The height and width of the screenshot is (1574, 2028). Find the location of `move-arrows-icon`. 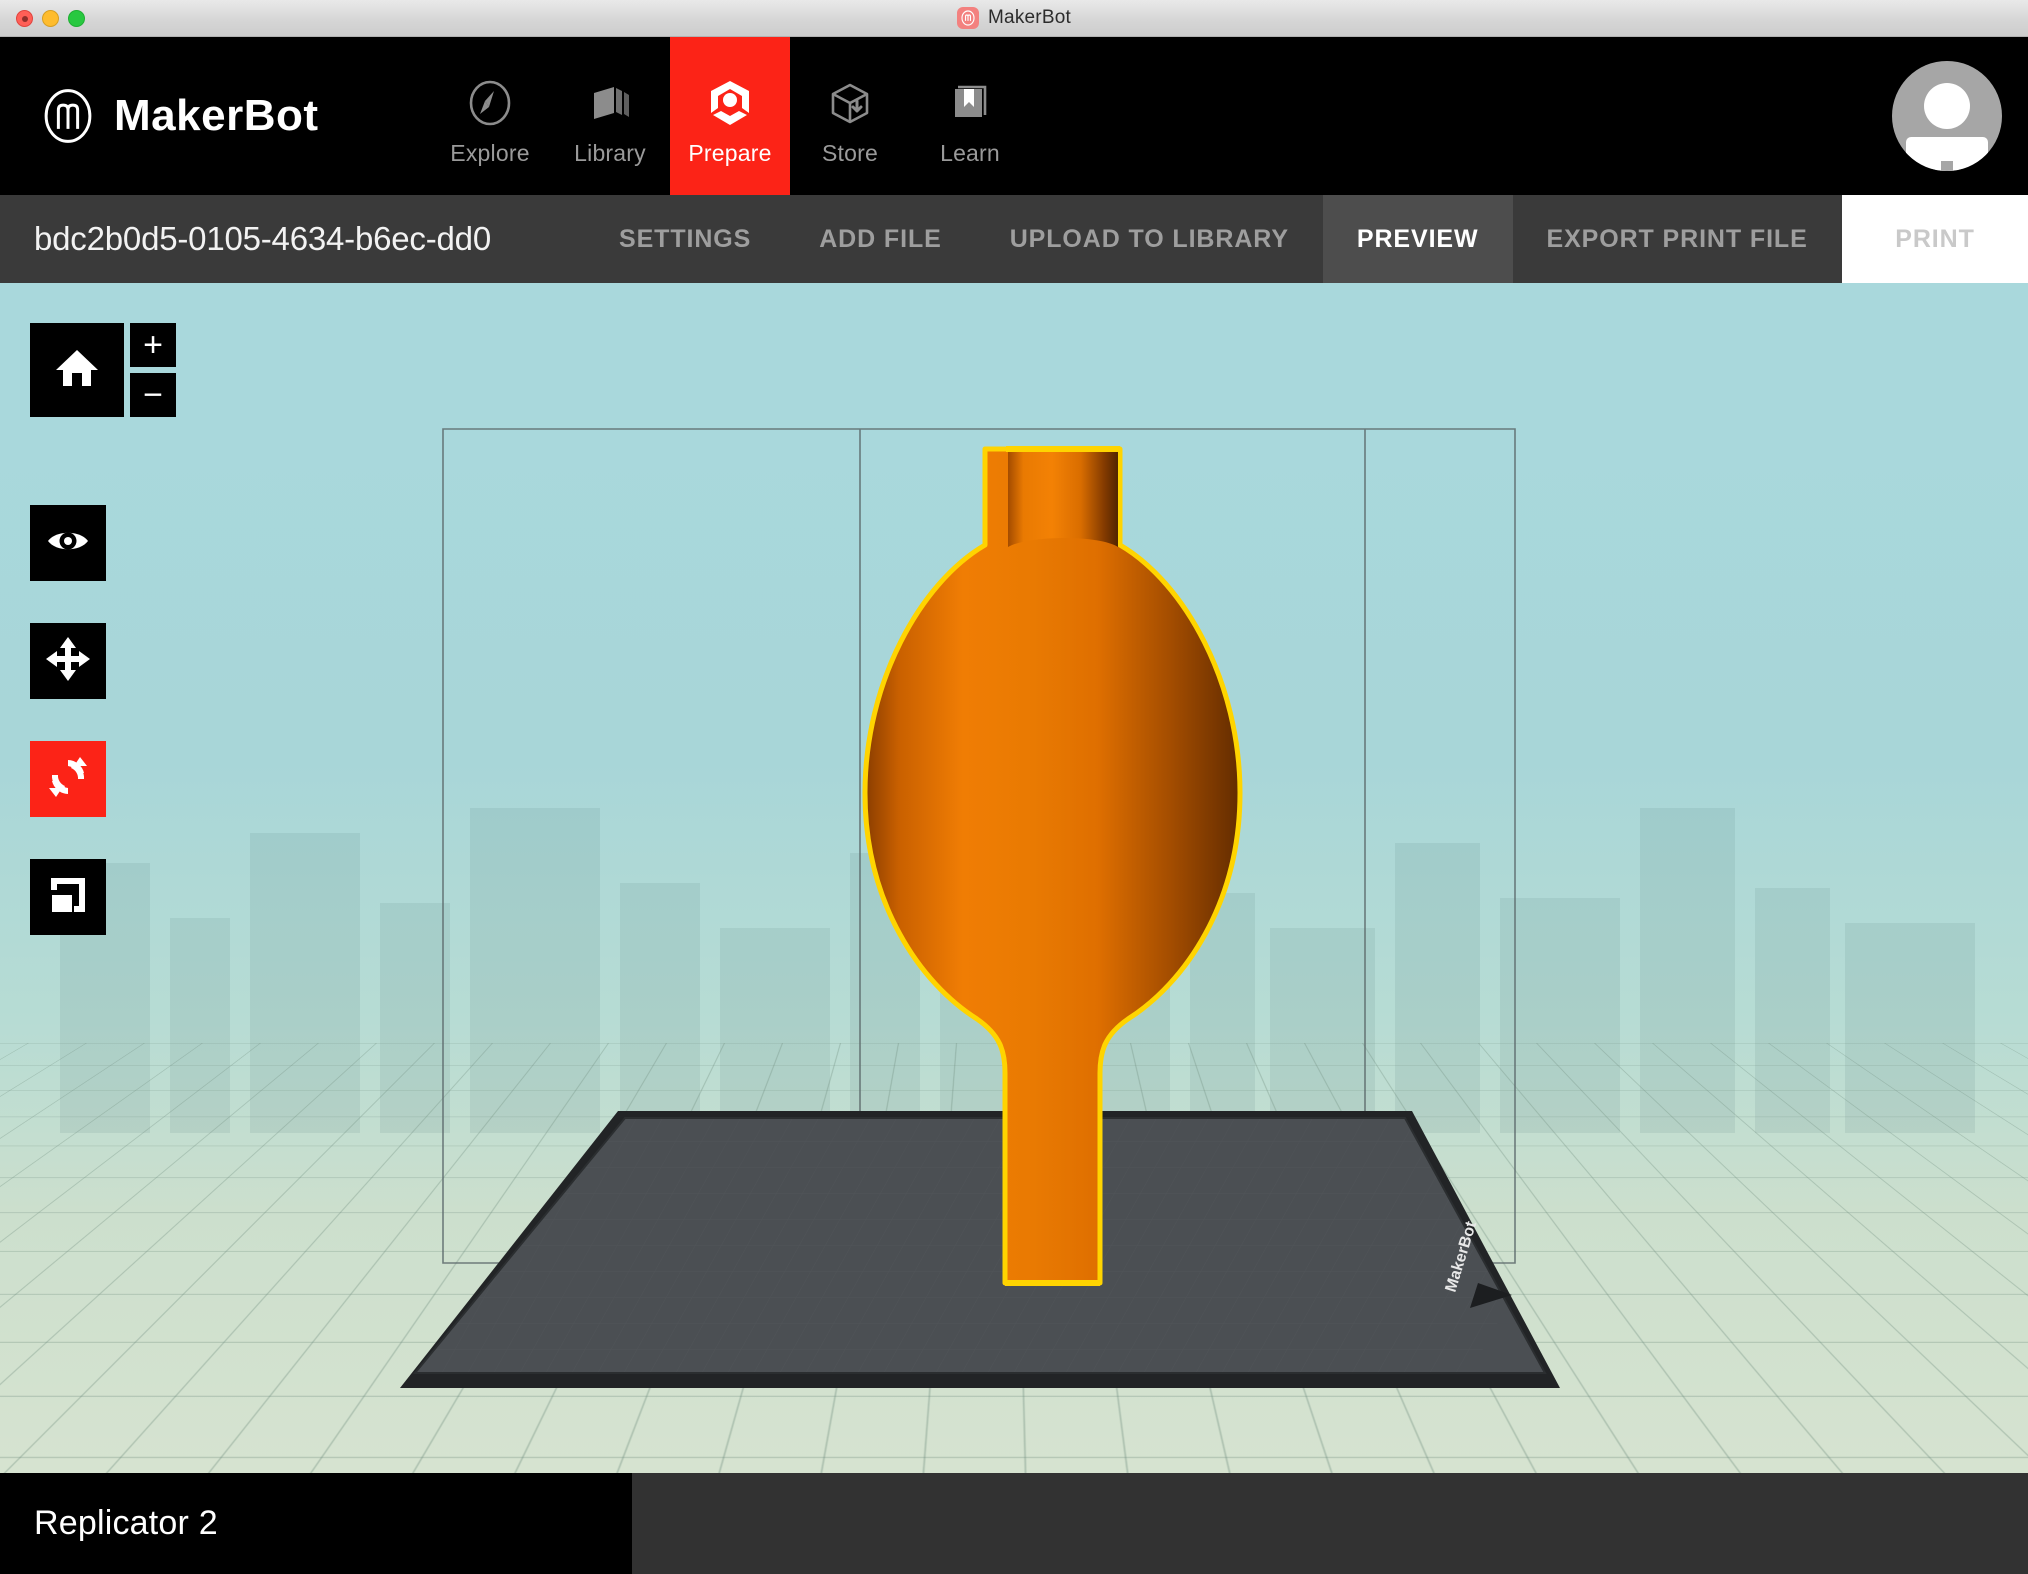

move-arrows-icon is located at coordinates (68, 661).